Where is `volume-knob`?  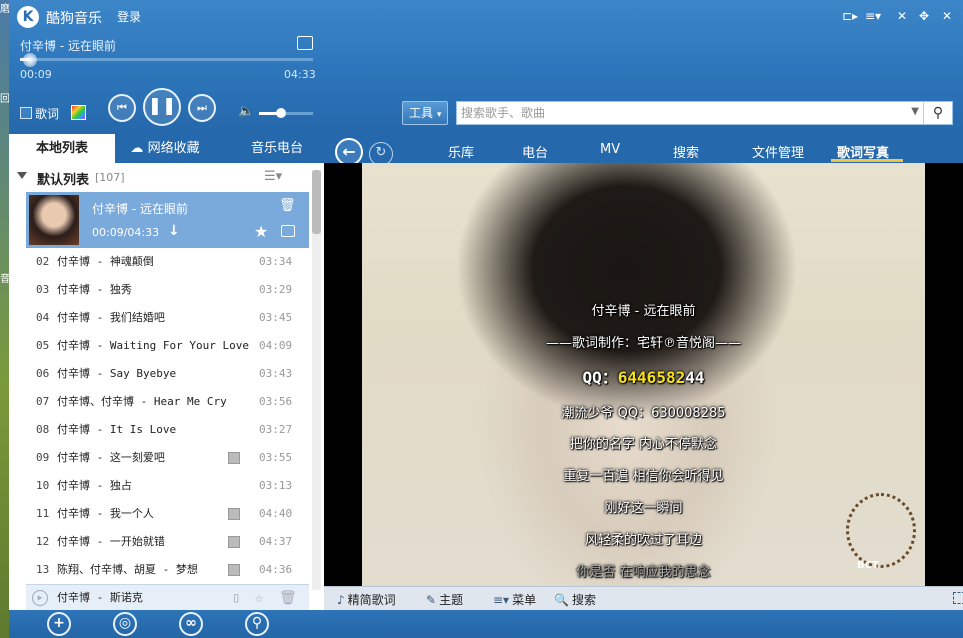 volume-knob is located at coordinates (280, 113).